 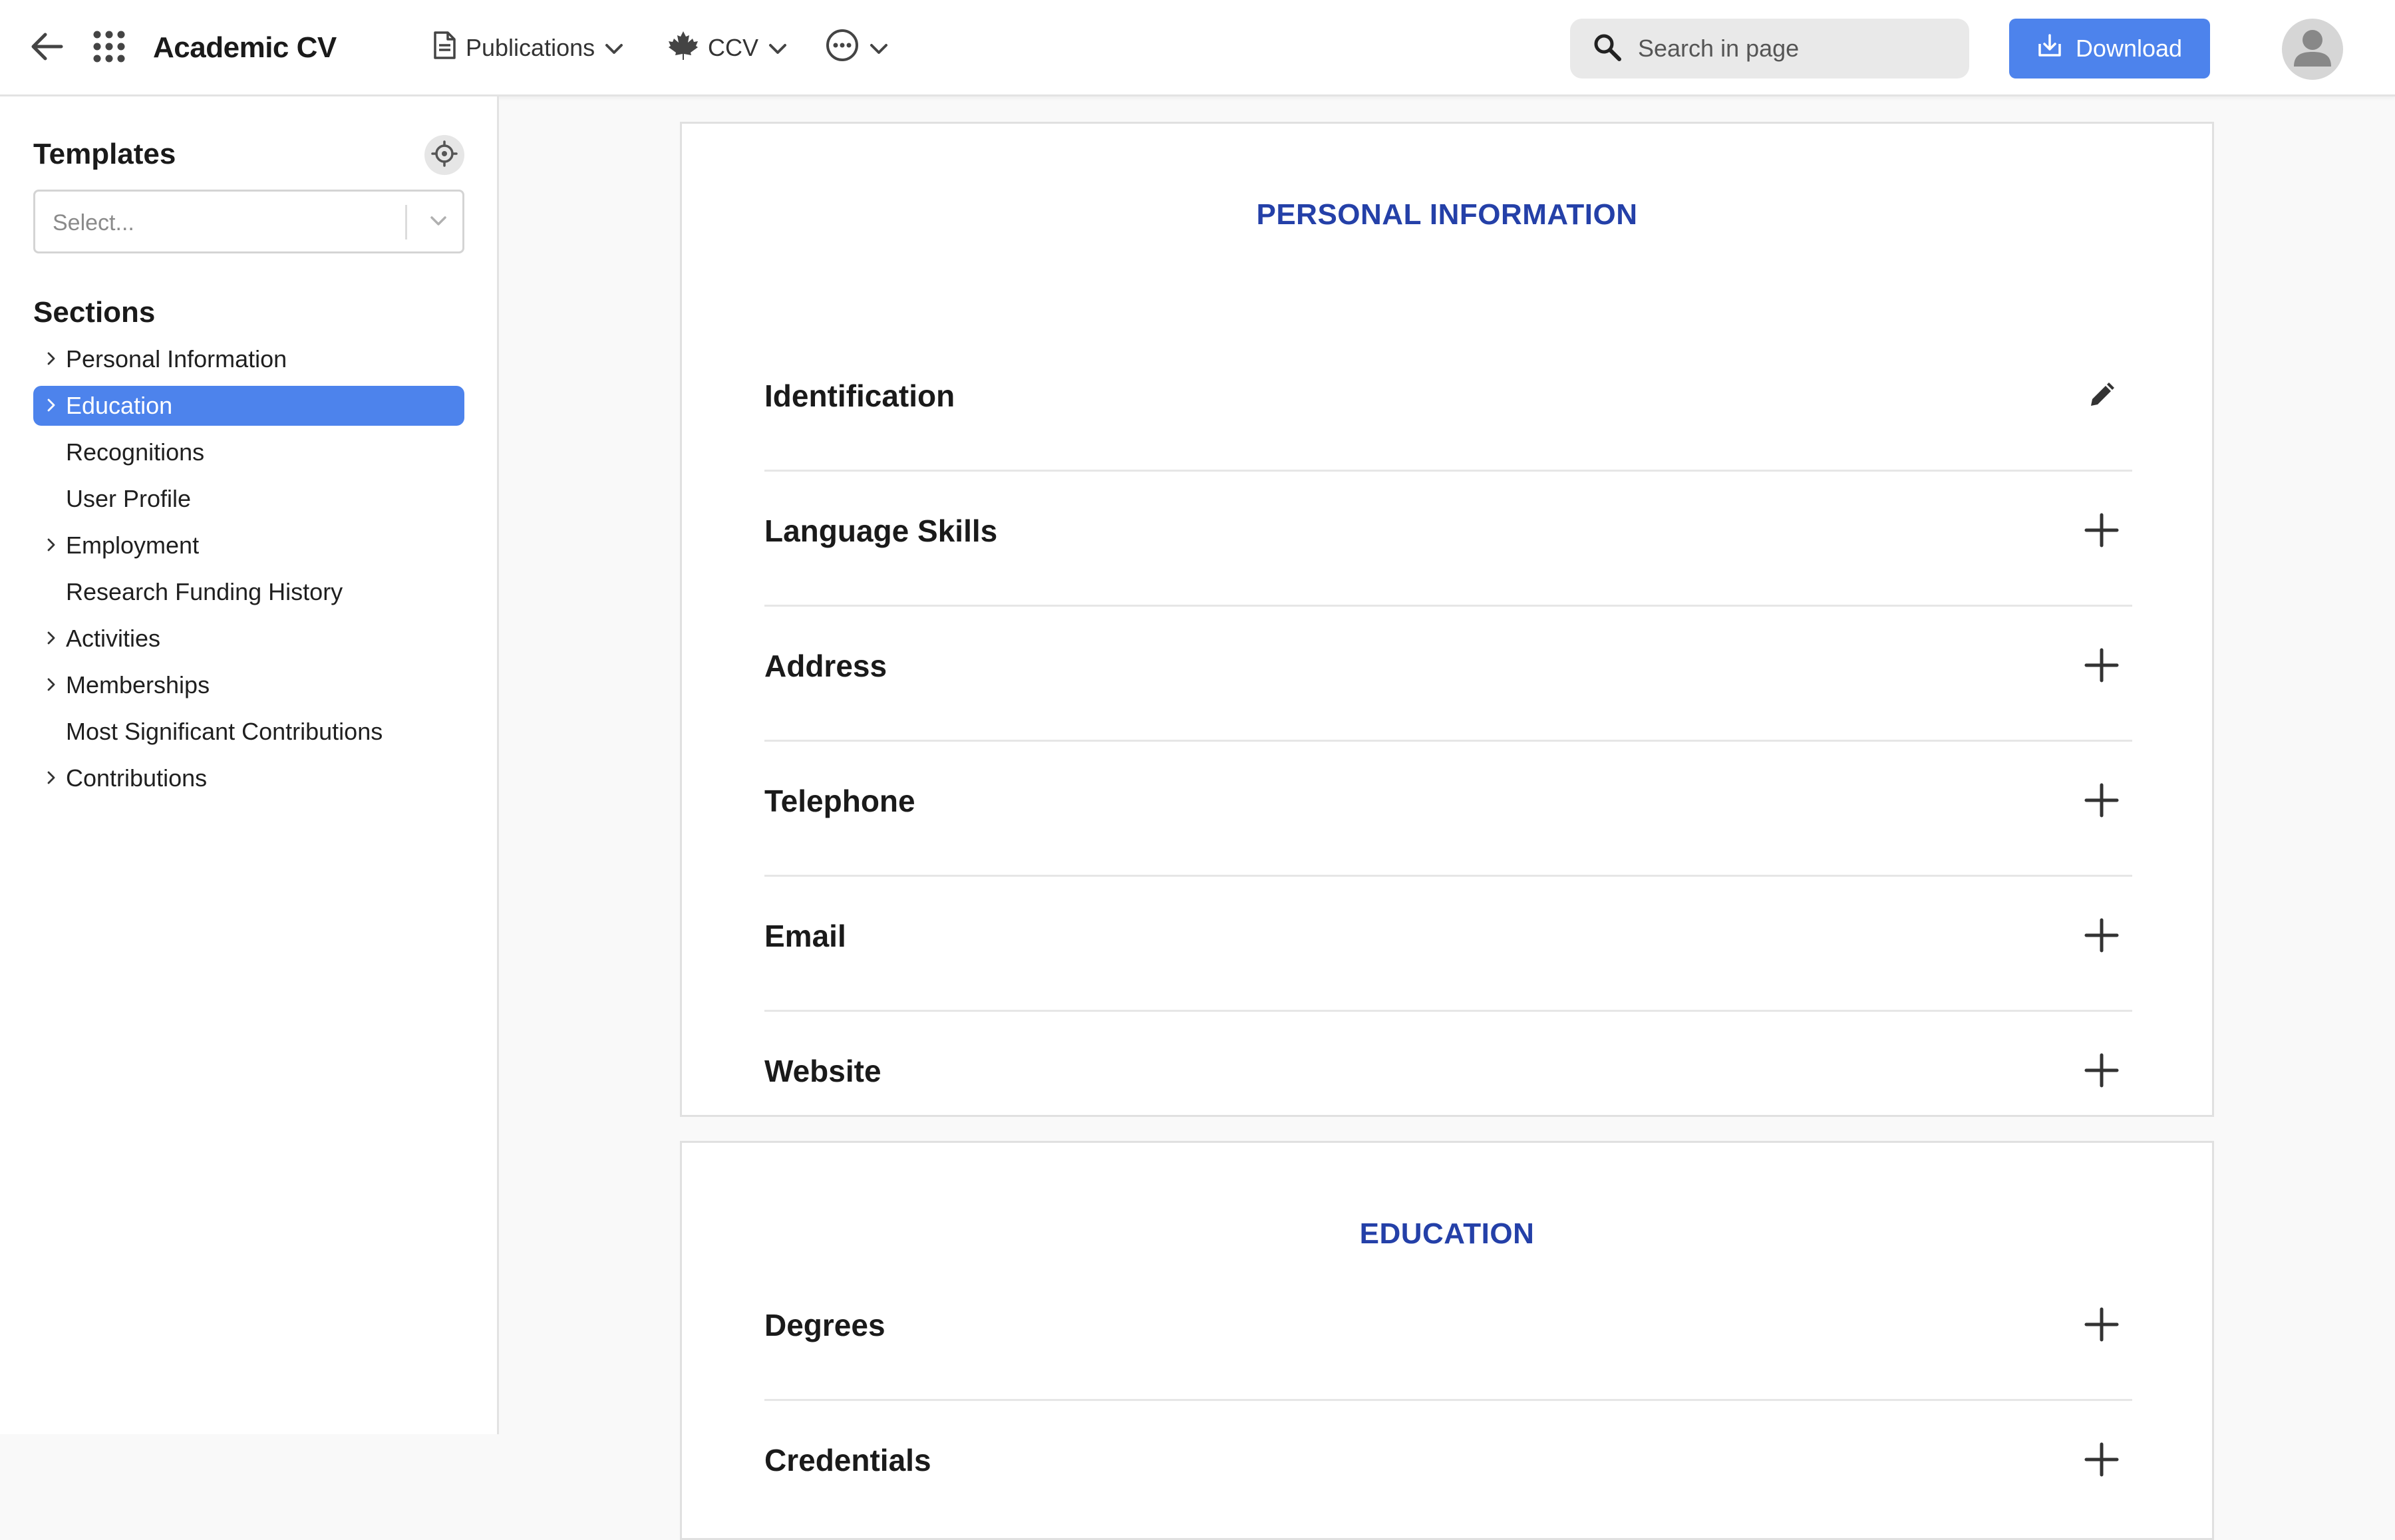 I want to click on grid-dots-icon, so click(x=109, y=49).